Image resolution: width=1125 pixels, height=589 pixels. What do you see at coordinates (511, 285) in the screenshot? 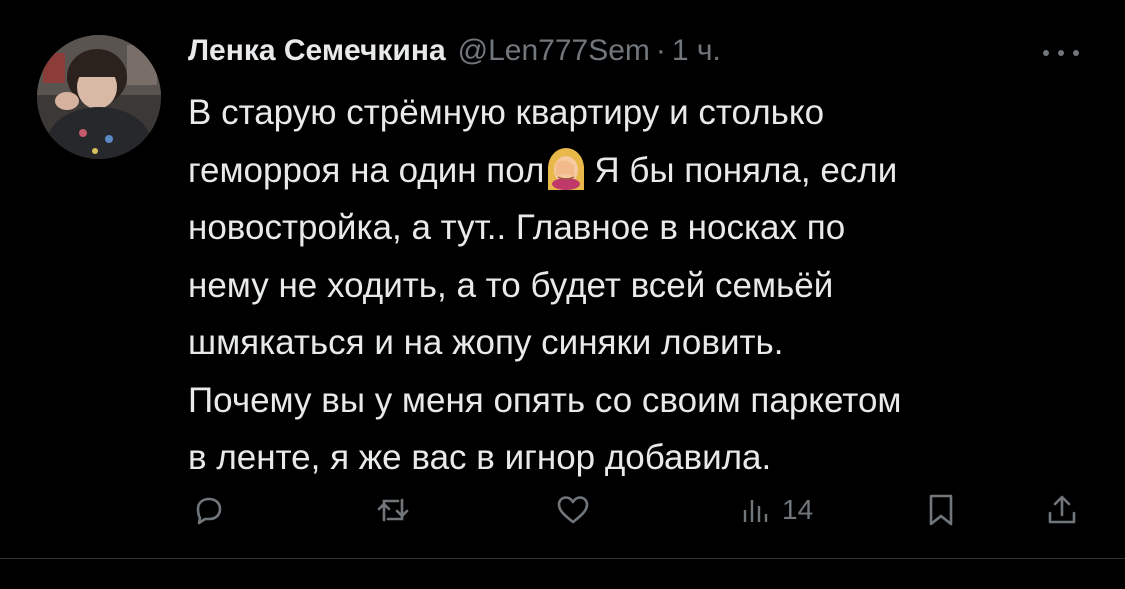
I see `tweet-text-line: нему не ходить, а то будет всей семьёй` at bounding box center [511, 285].